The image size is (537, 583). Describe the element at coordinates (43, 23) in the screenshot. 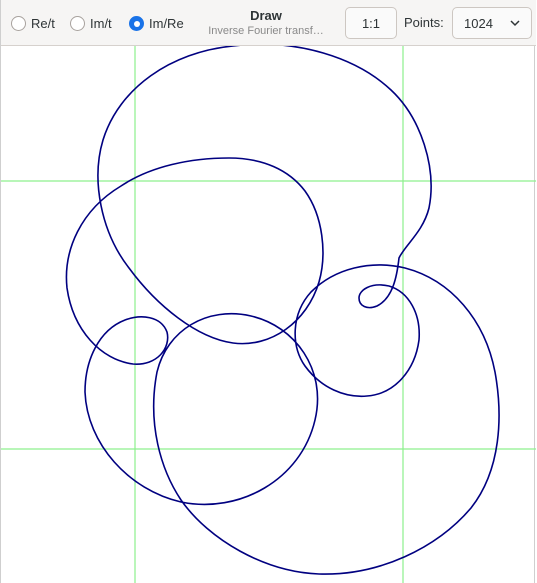

I see `mode-label-re-t: Re/t` at that location.